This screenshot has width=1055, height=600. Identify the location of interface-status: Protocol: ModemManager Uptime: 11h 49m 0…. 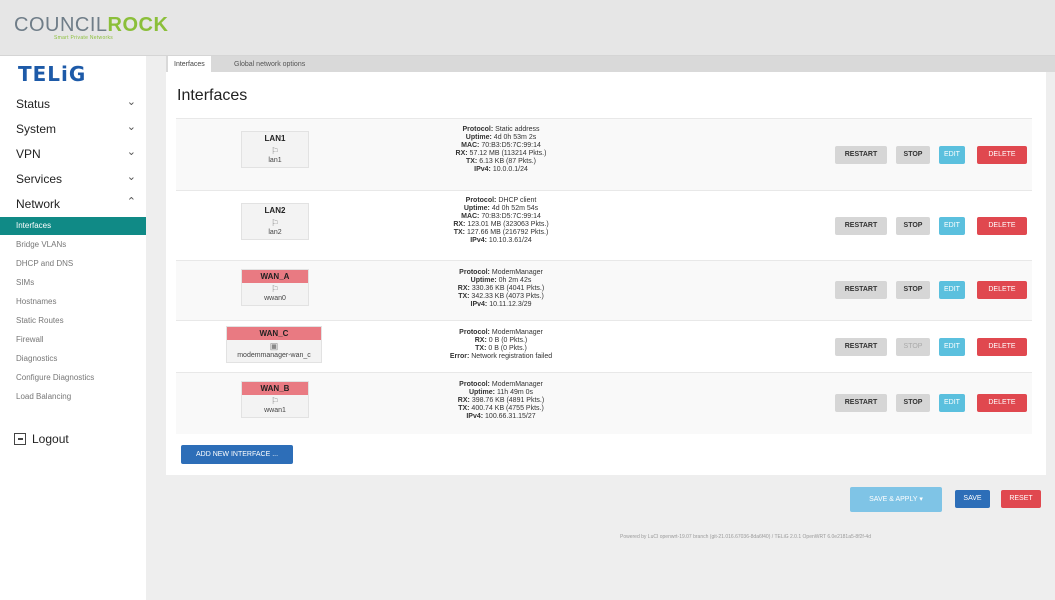
(501, 400).